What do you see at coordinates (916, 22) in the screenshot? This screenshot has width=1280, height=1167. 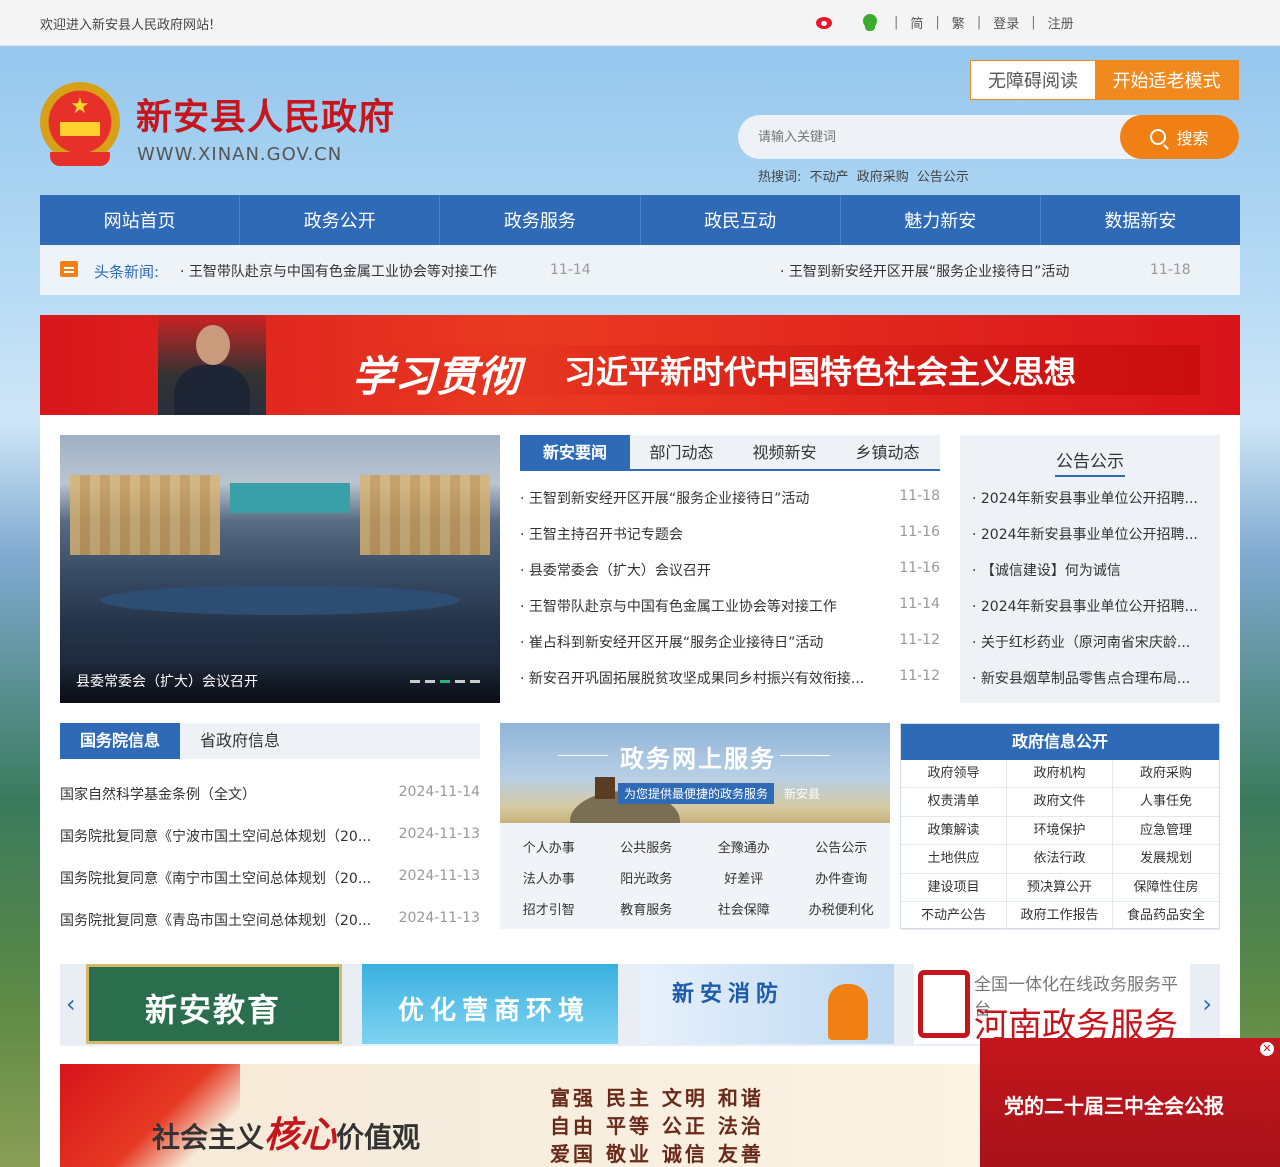 I see `simplified-chinese-link: 简` at bounding box center [916, 22].